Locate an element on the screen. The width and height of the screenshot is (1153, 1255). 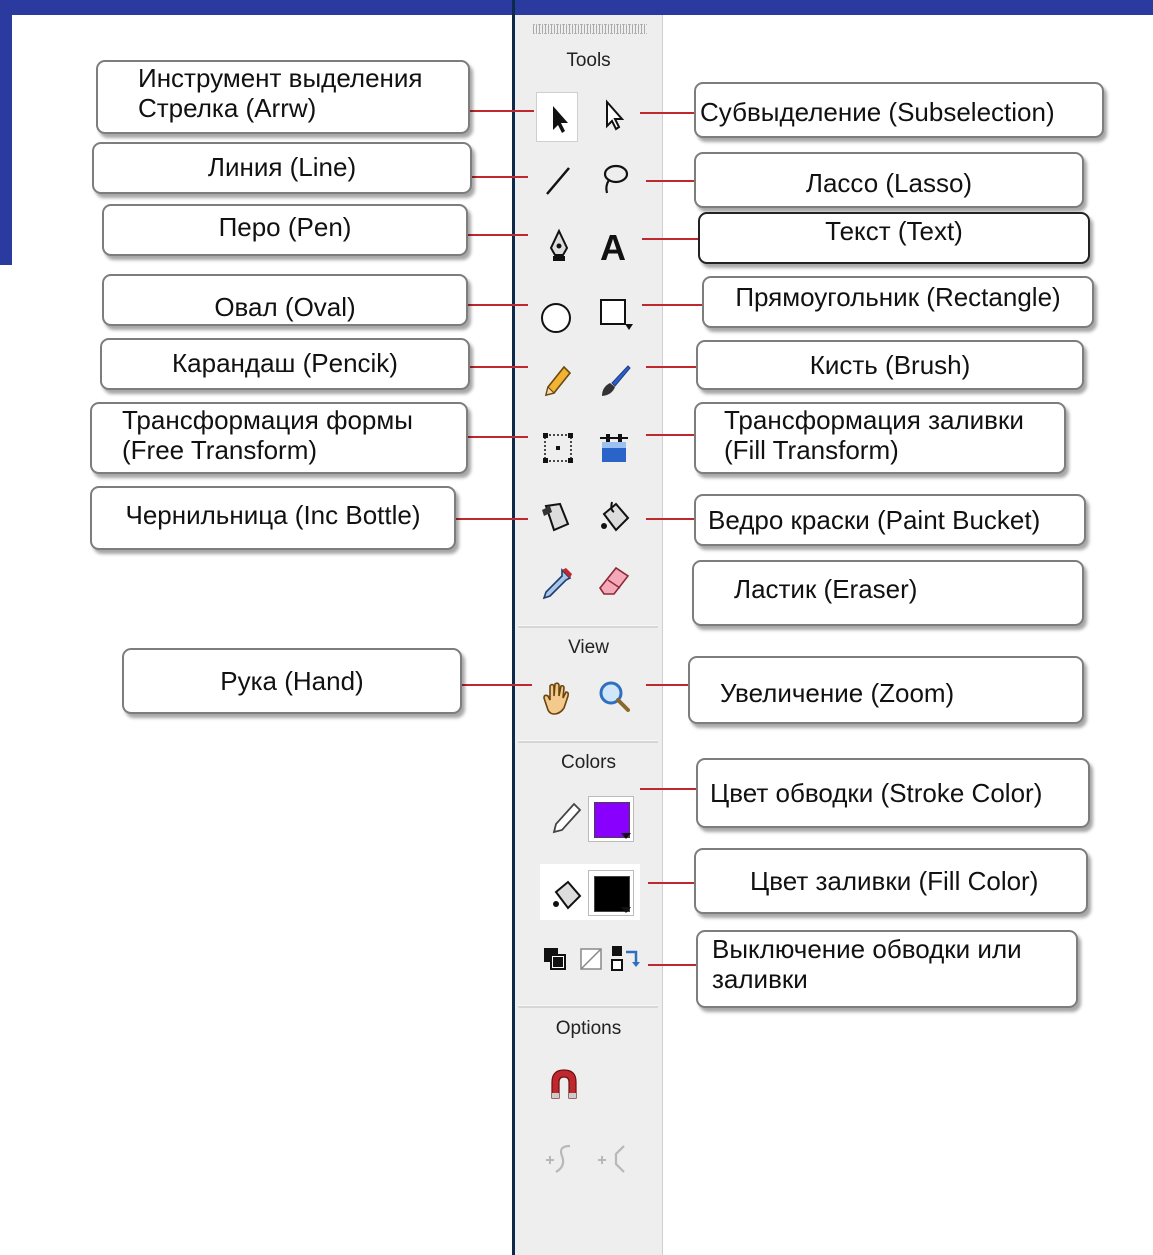
brush-label: Кисть (Brush) is located at coordinates (890, 365).